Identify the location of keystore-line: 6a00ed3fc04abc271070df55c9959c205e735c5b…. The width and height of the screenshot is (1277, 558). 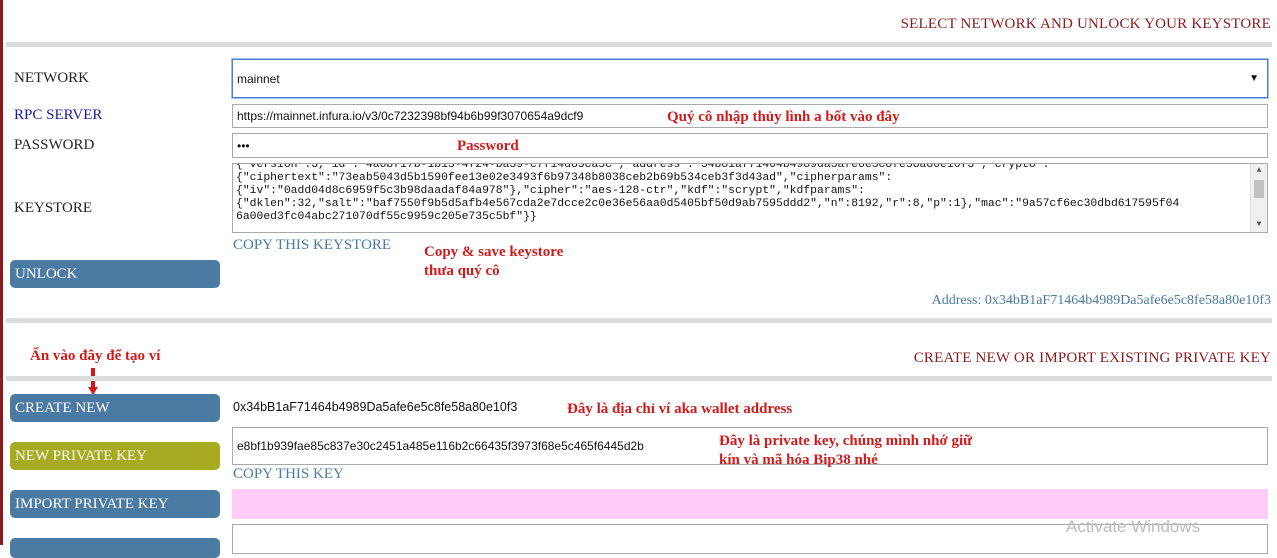
(386, 217).